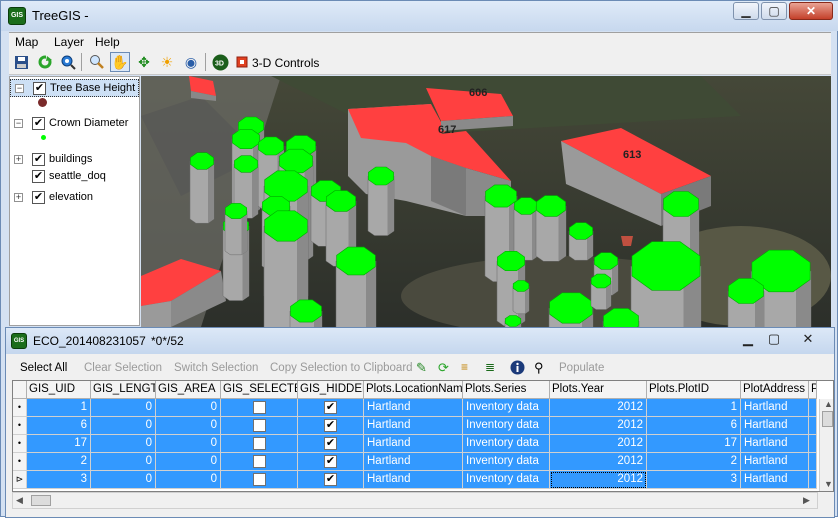 The image size is (838, 518). Describe the element at coordinates (19, 88) in the screenshot. I see `collapse-toggle: −` at that location.